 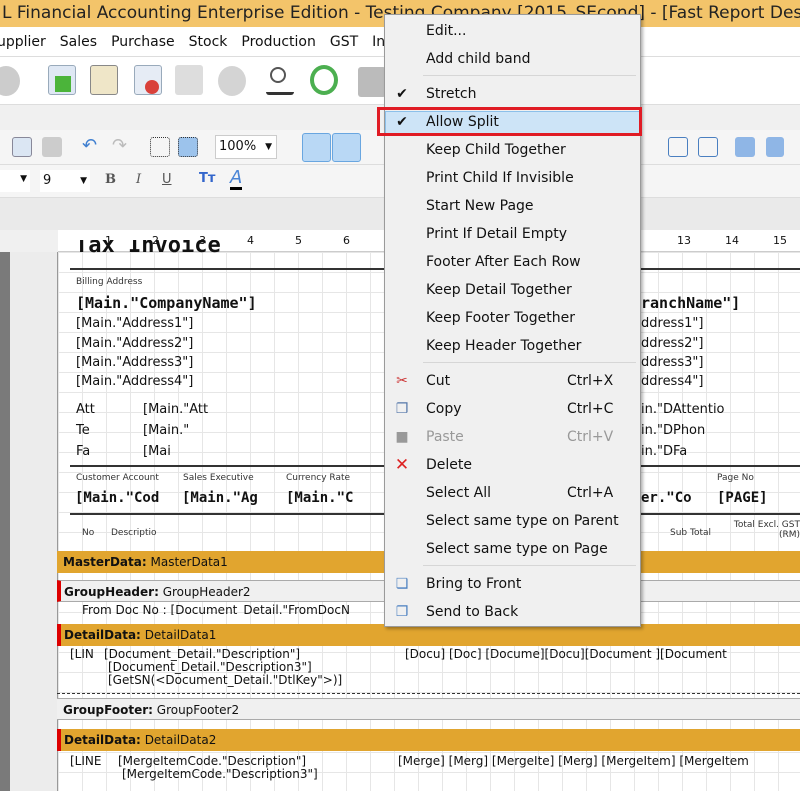 I want to click on line-no-field: [LIN, so click(x=82, y=654).